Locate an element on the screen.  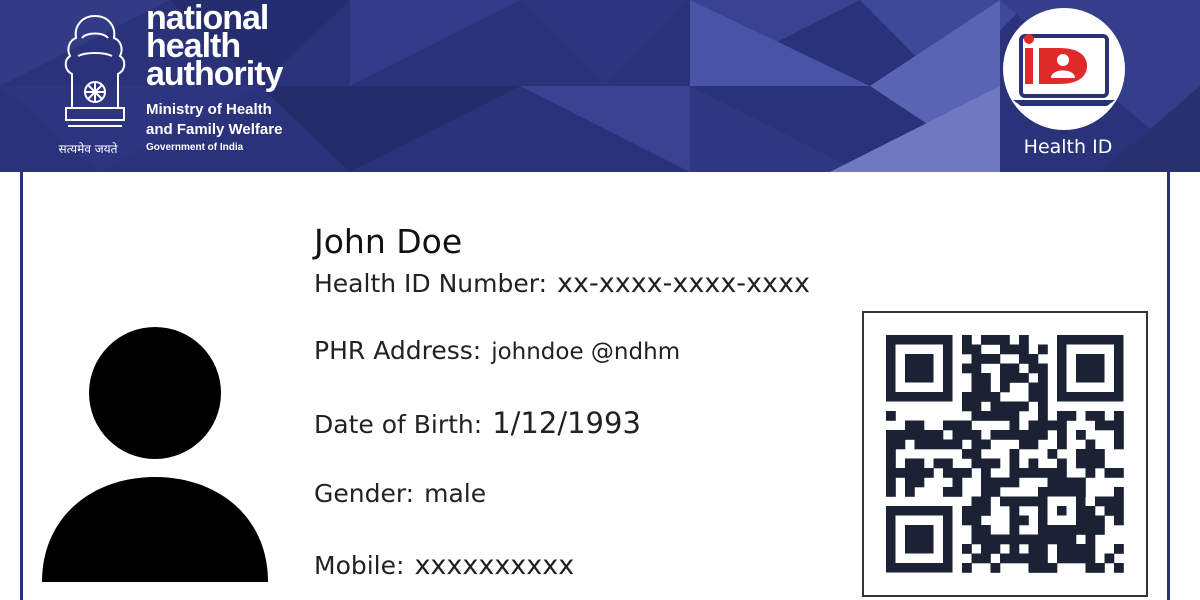
emblem-motto: सत्यमेव जयते is located at coordinates (88, 149).